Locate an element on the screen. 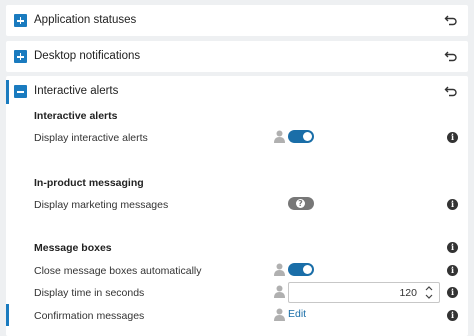  edit-link: Edit is located at coordinates (297, 314).